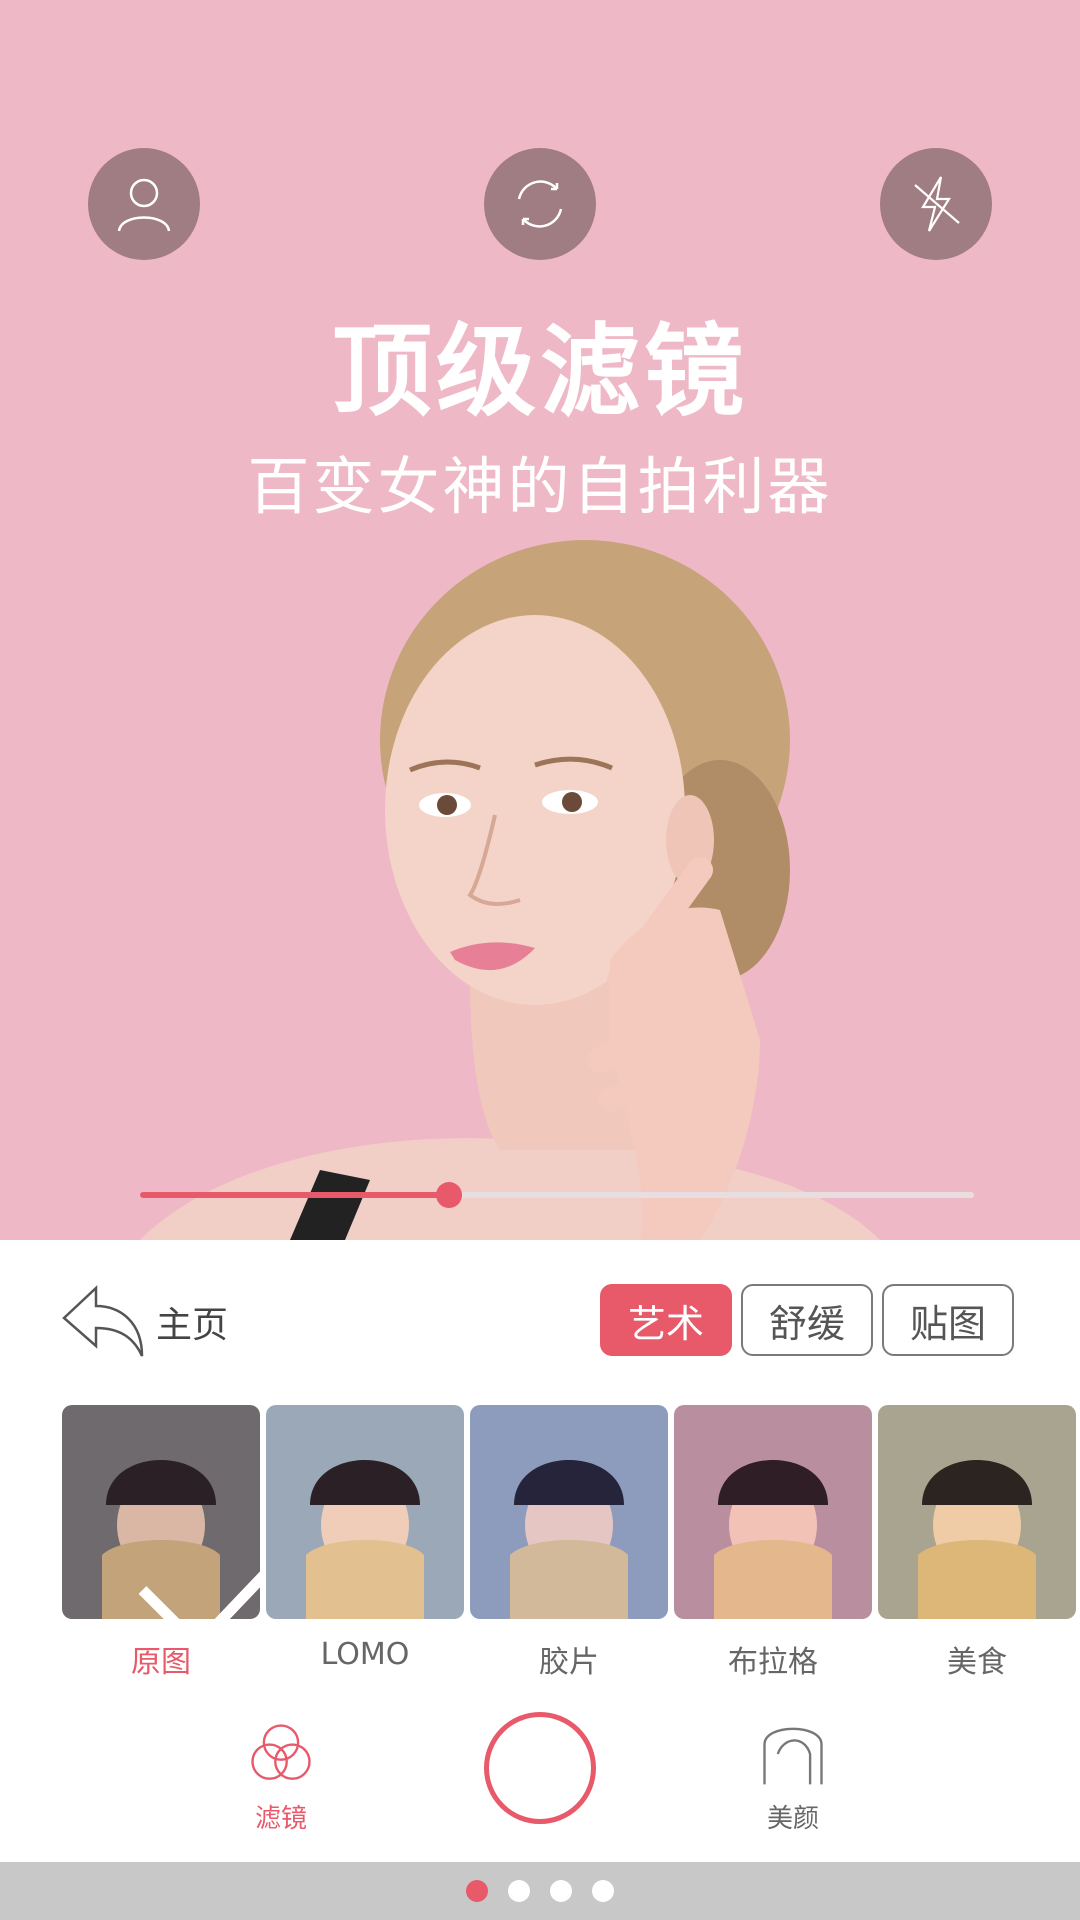 This screenshot has width=1080, height=1920. Describe the element at coordinates (666, 1320) in the screenshot. I see `tab-art: 艺术` at that location.